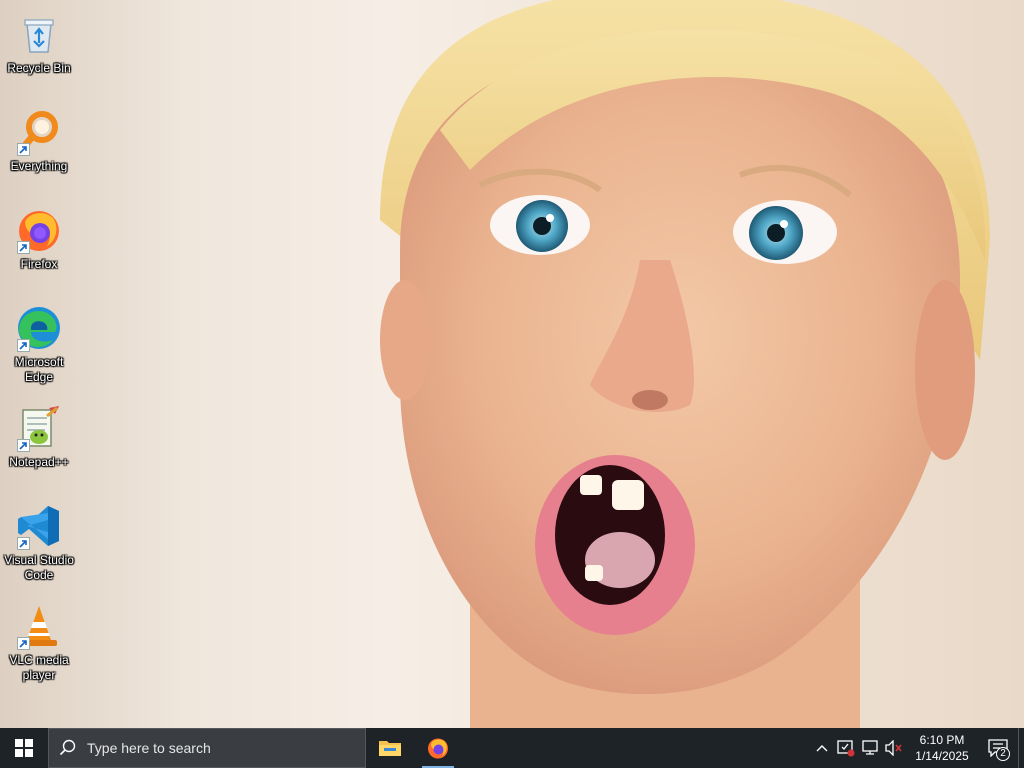 The height and width of the screenshot is (768, 1024). What do you see at coordinates (39, 626) in the screenshot?
I see `vlc-icon` at bounding box center [39, 626].